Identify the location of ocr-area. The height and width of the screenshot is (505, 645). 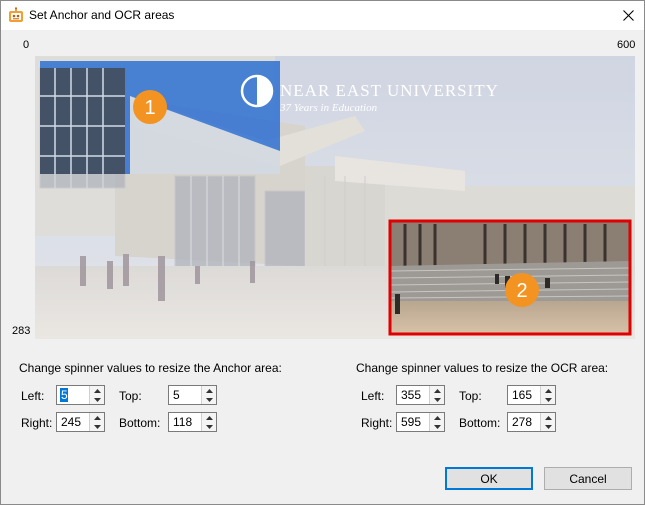
(510, 277).